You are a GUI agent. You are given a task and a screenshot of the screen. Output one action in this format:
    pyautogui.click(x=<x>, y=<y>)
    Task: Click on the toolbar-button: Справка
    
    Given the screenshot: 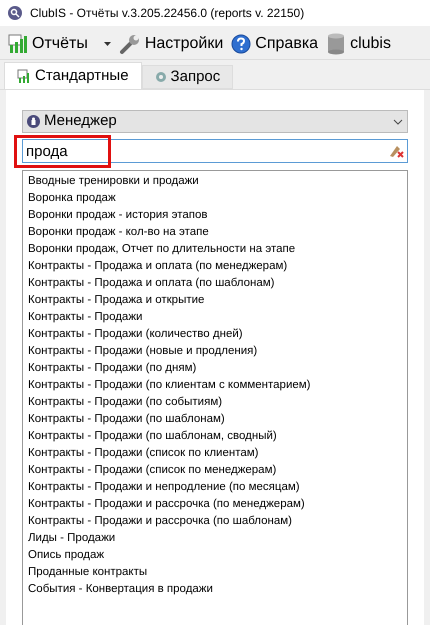 What is the action you would take?
    pyautogui.click(x=274, y=44)
    